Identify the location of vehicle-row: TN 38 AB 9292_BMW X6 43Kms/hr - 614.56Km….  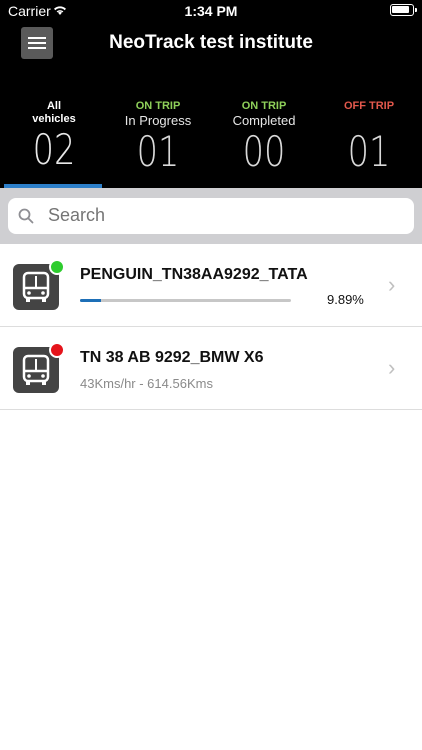
(211, 368).